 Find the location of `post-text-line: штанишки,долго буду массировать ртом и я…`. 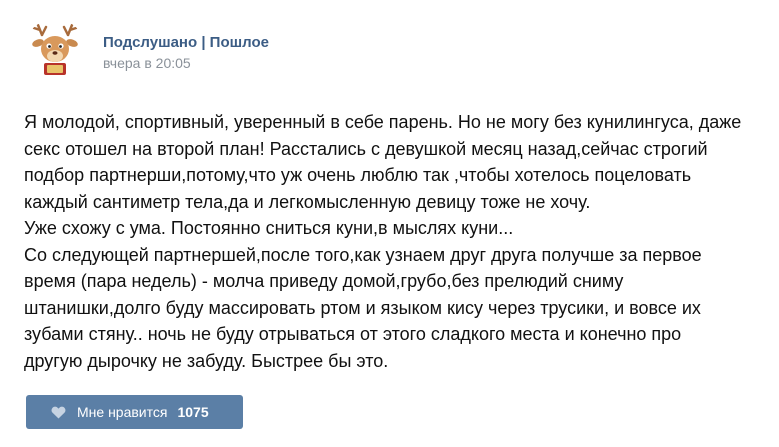

post-text-line: штанишки,долго буду массировать ртом и я… is located at coordinates (362, 307).